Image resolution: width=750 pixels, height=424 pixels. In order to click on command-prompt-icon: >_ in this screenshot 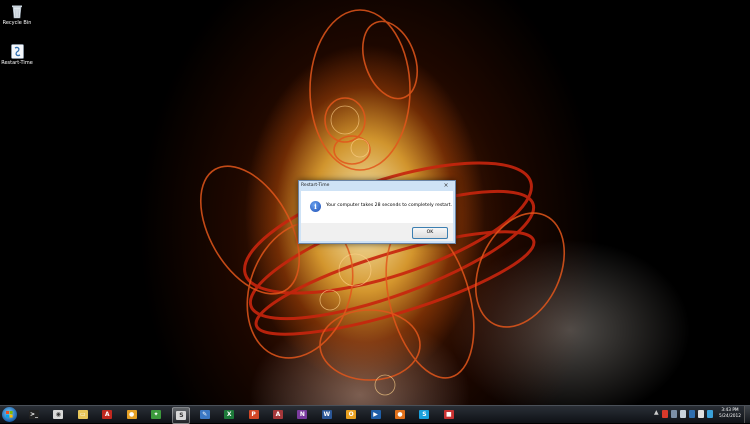, I will do `click(34, 414)`.